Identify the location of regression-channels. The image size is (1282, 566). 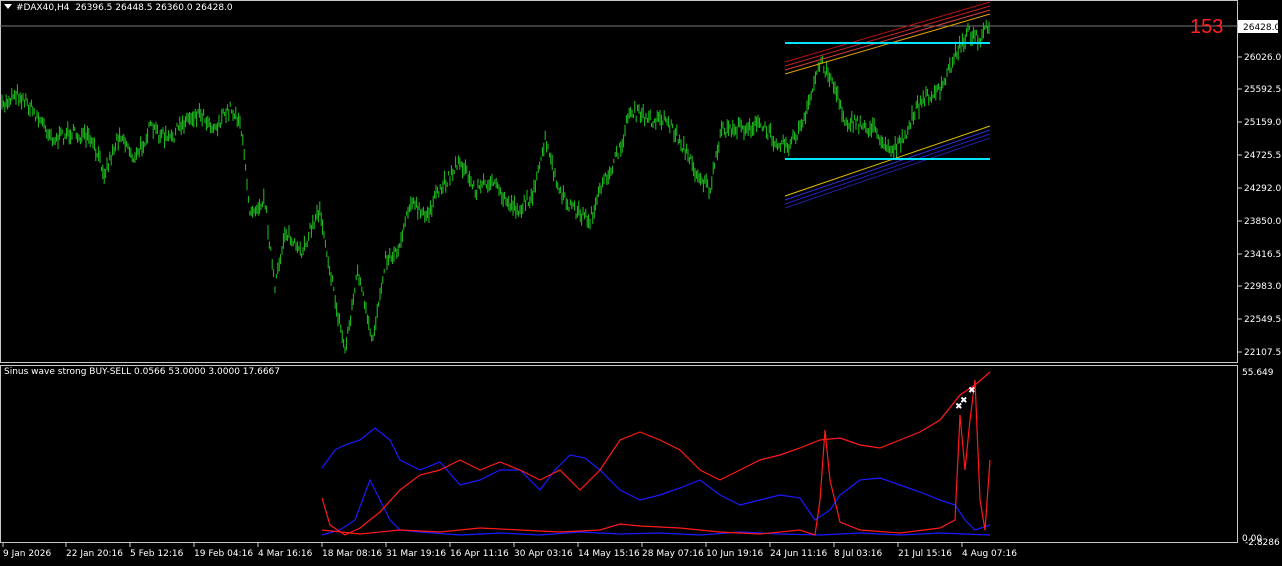
(887, 105).